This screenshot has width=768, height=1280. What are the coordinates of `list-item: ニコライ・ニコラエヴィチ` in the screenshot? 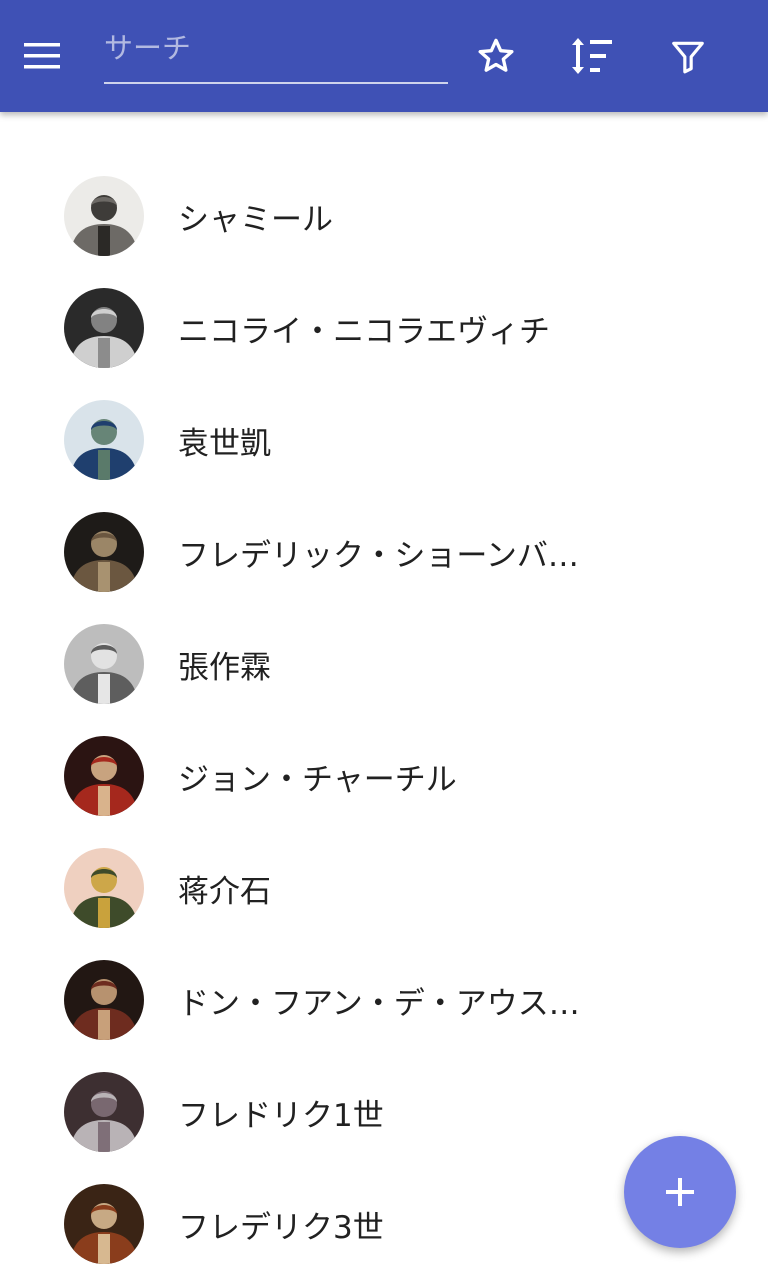 It's located at (384, 328).